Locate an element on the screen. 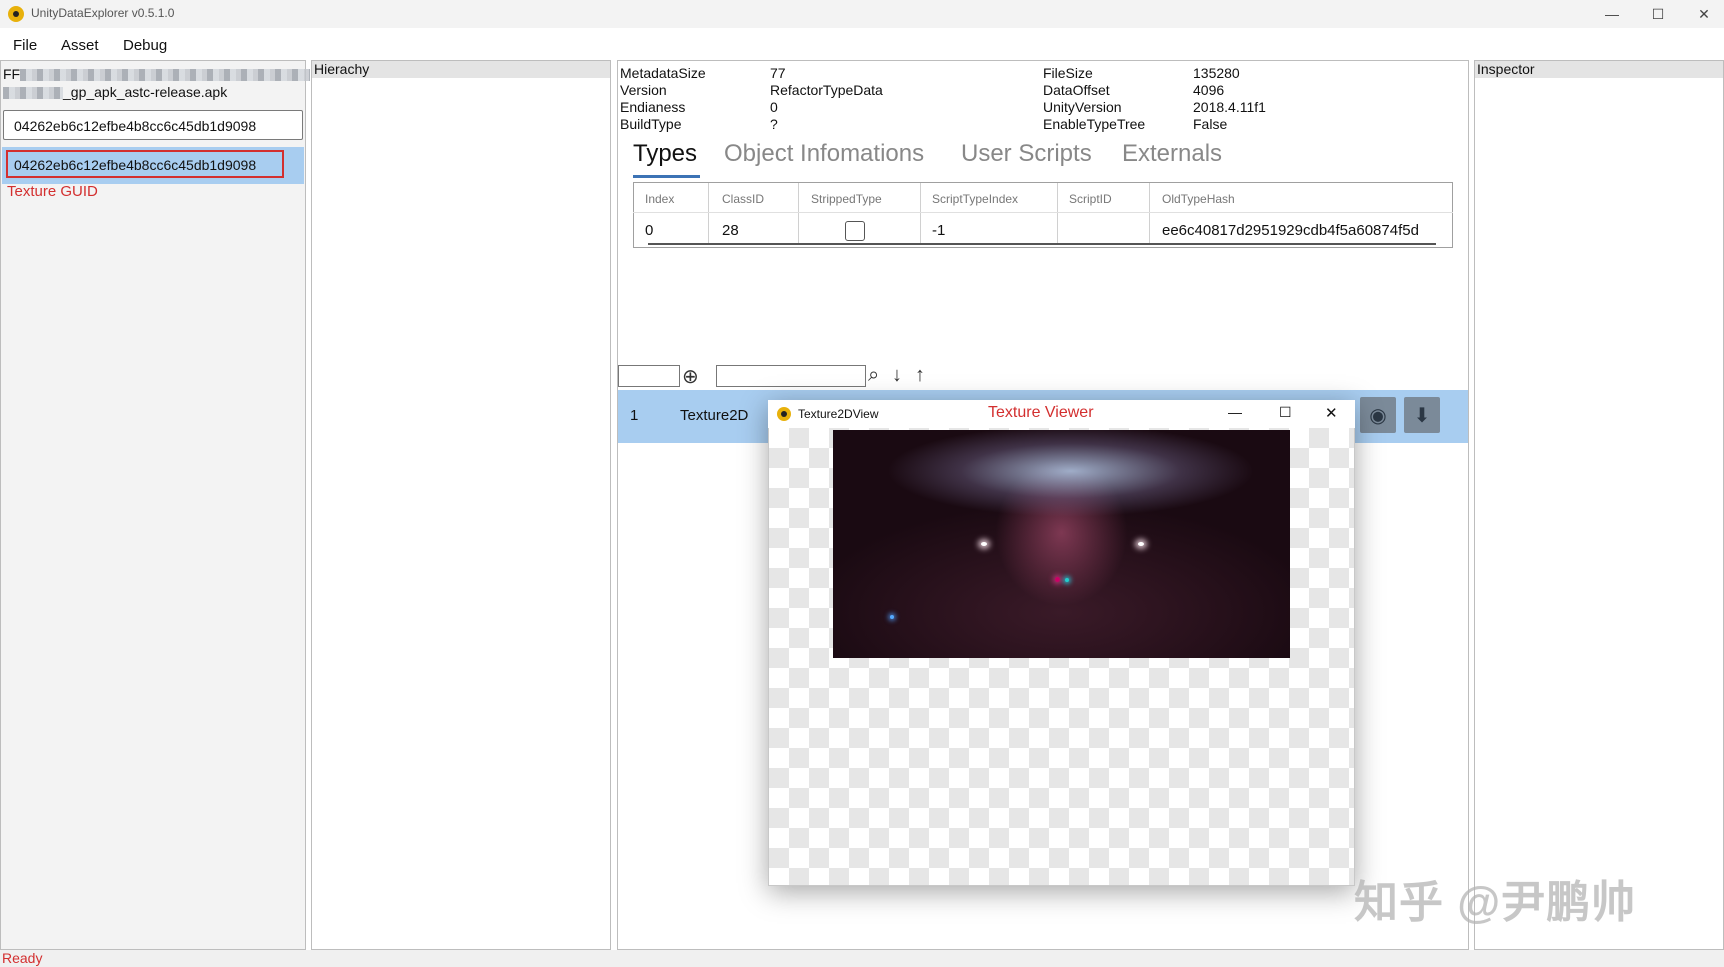 The width and height of the screenshot is (1724, 967). export-button: ⬇ is located at coordinates (1422, 415).